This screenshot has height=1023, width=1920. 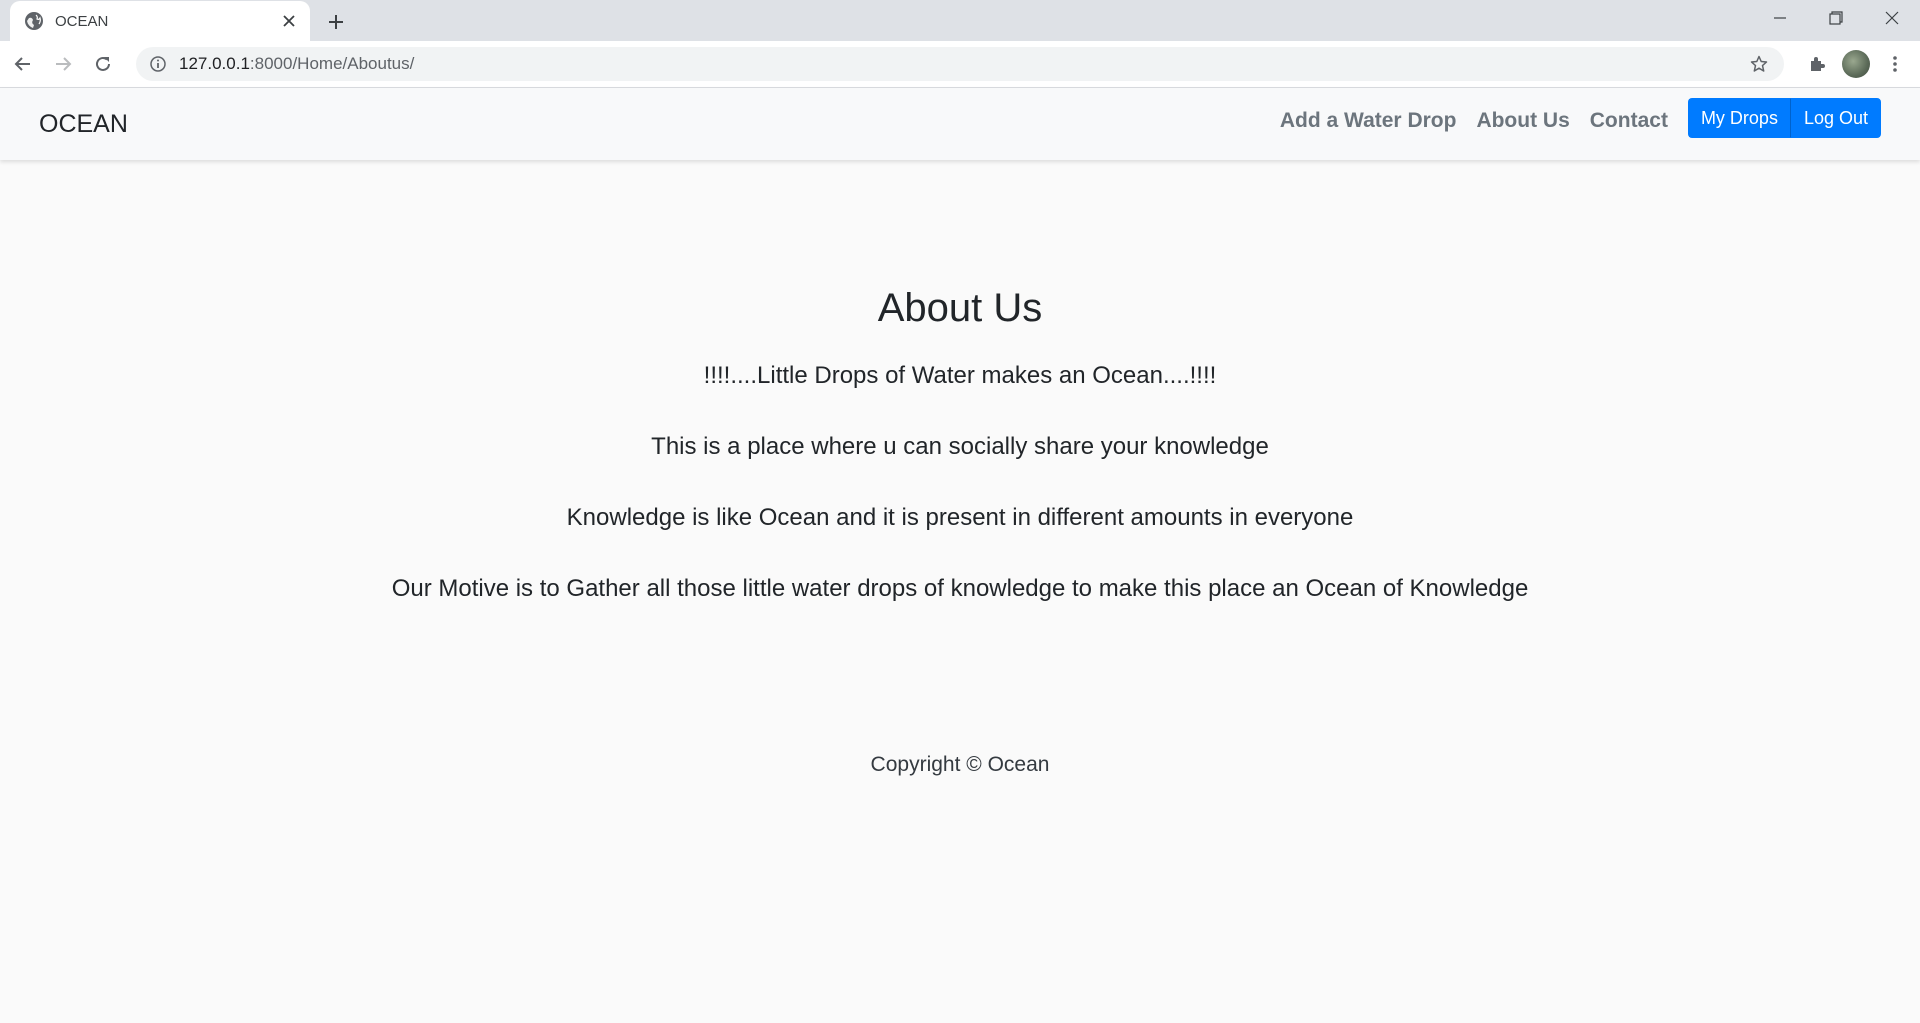 I want to click on toolbar-right, so click(x=1856, y=64).